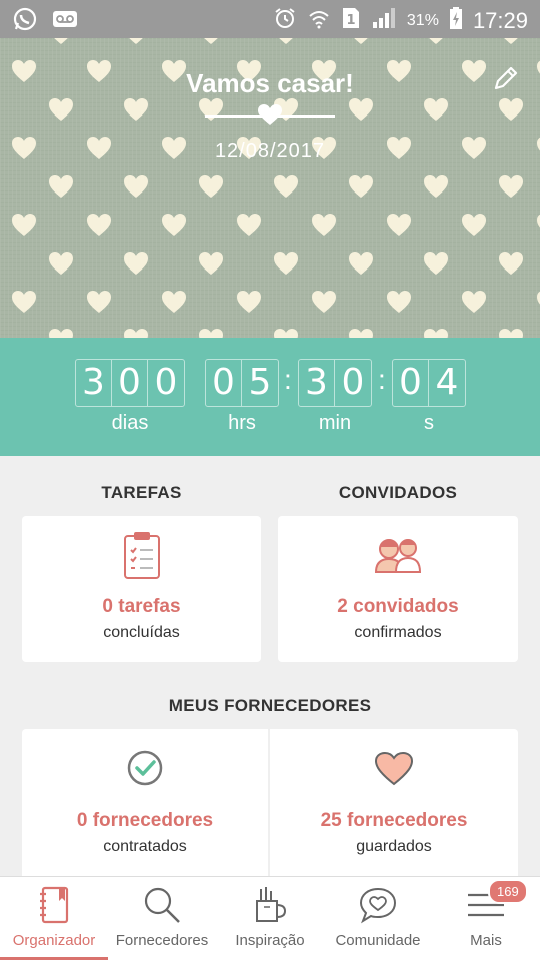 Image resolution: width=540 pixels, height=960 pixels. What do you see at coordinates (394, 802) in the screenshot?
I see `saved-vendors-card: 25 fornecedores guardados` at bounding box center [394, 802].